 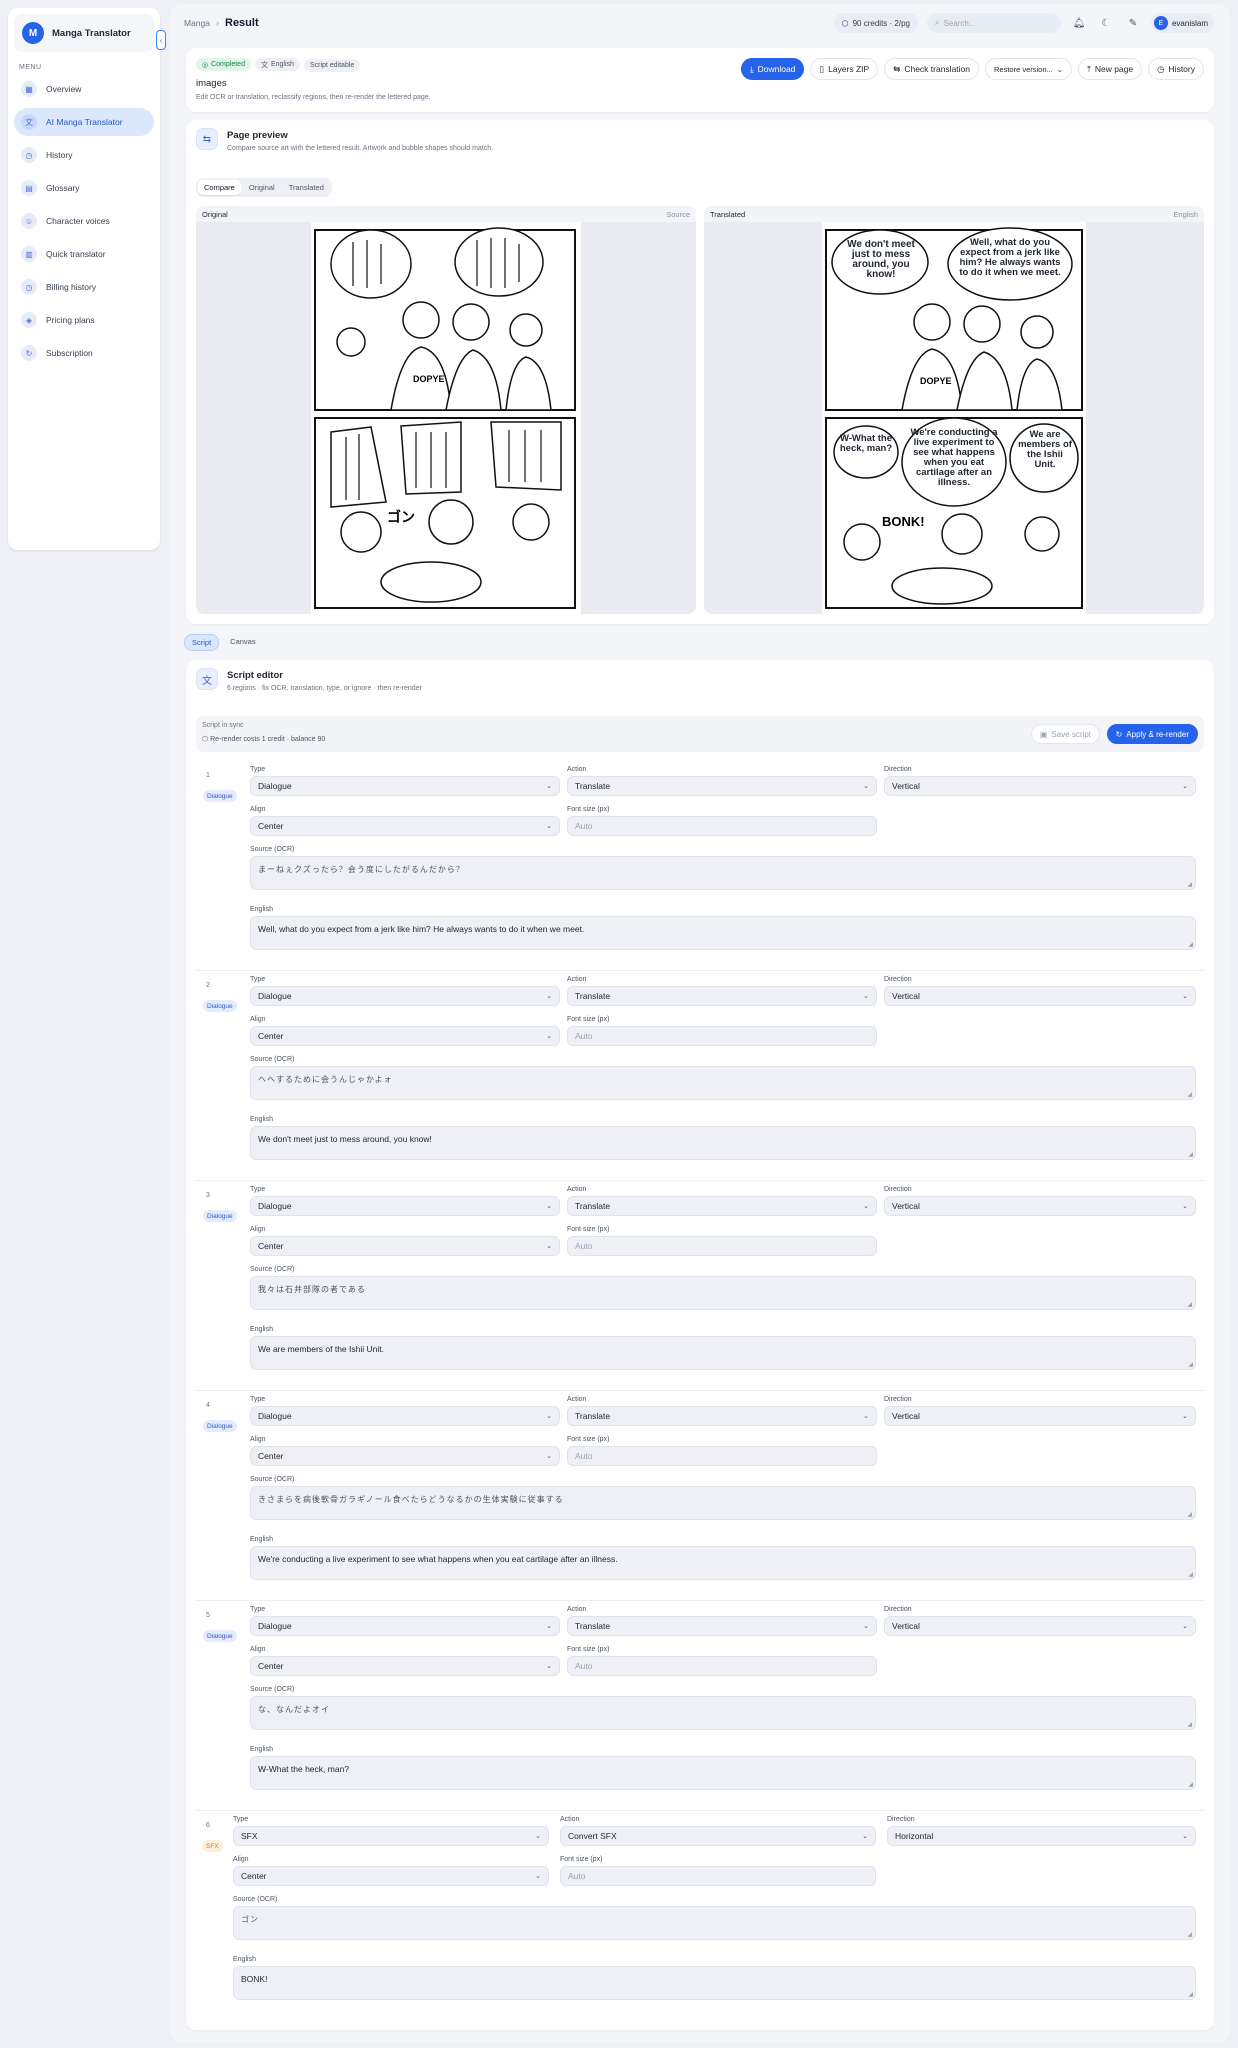 I want to click on sidebar-item-pricing-plans: ◈ Pricing plans, so click(x=84, y=320).